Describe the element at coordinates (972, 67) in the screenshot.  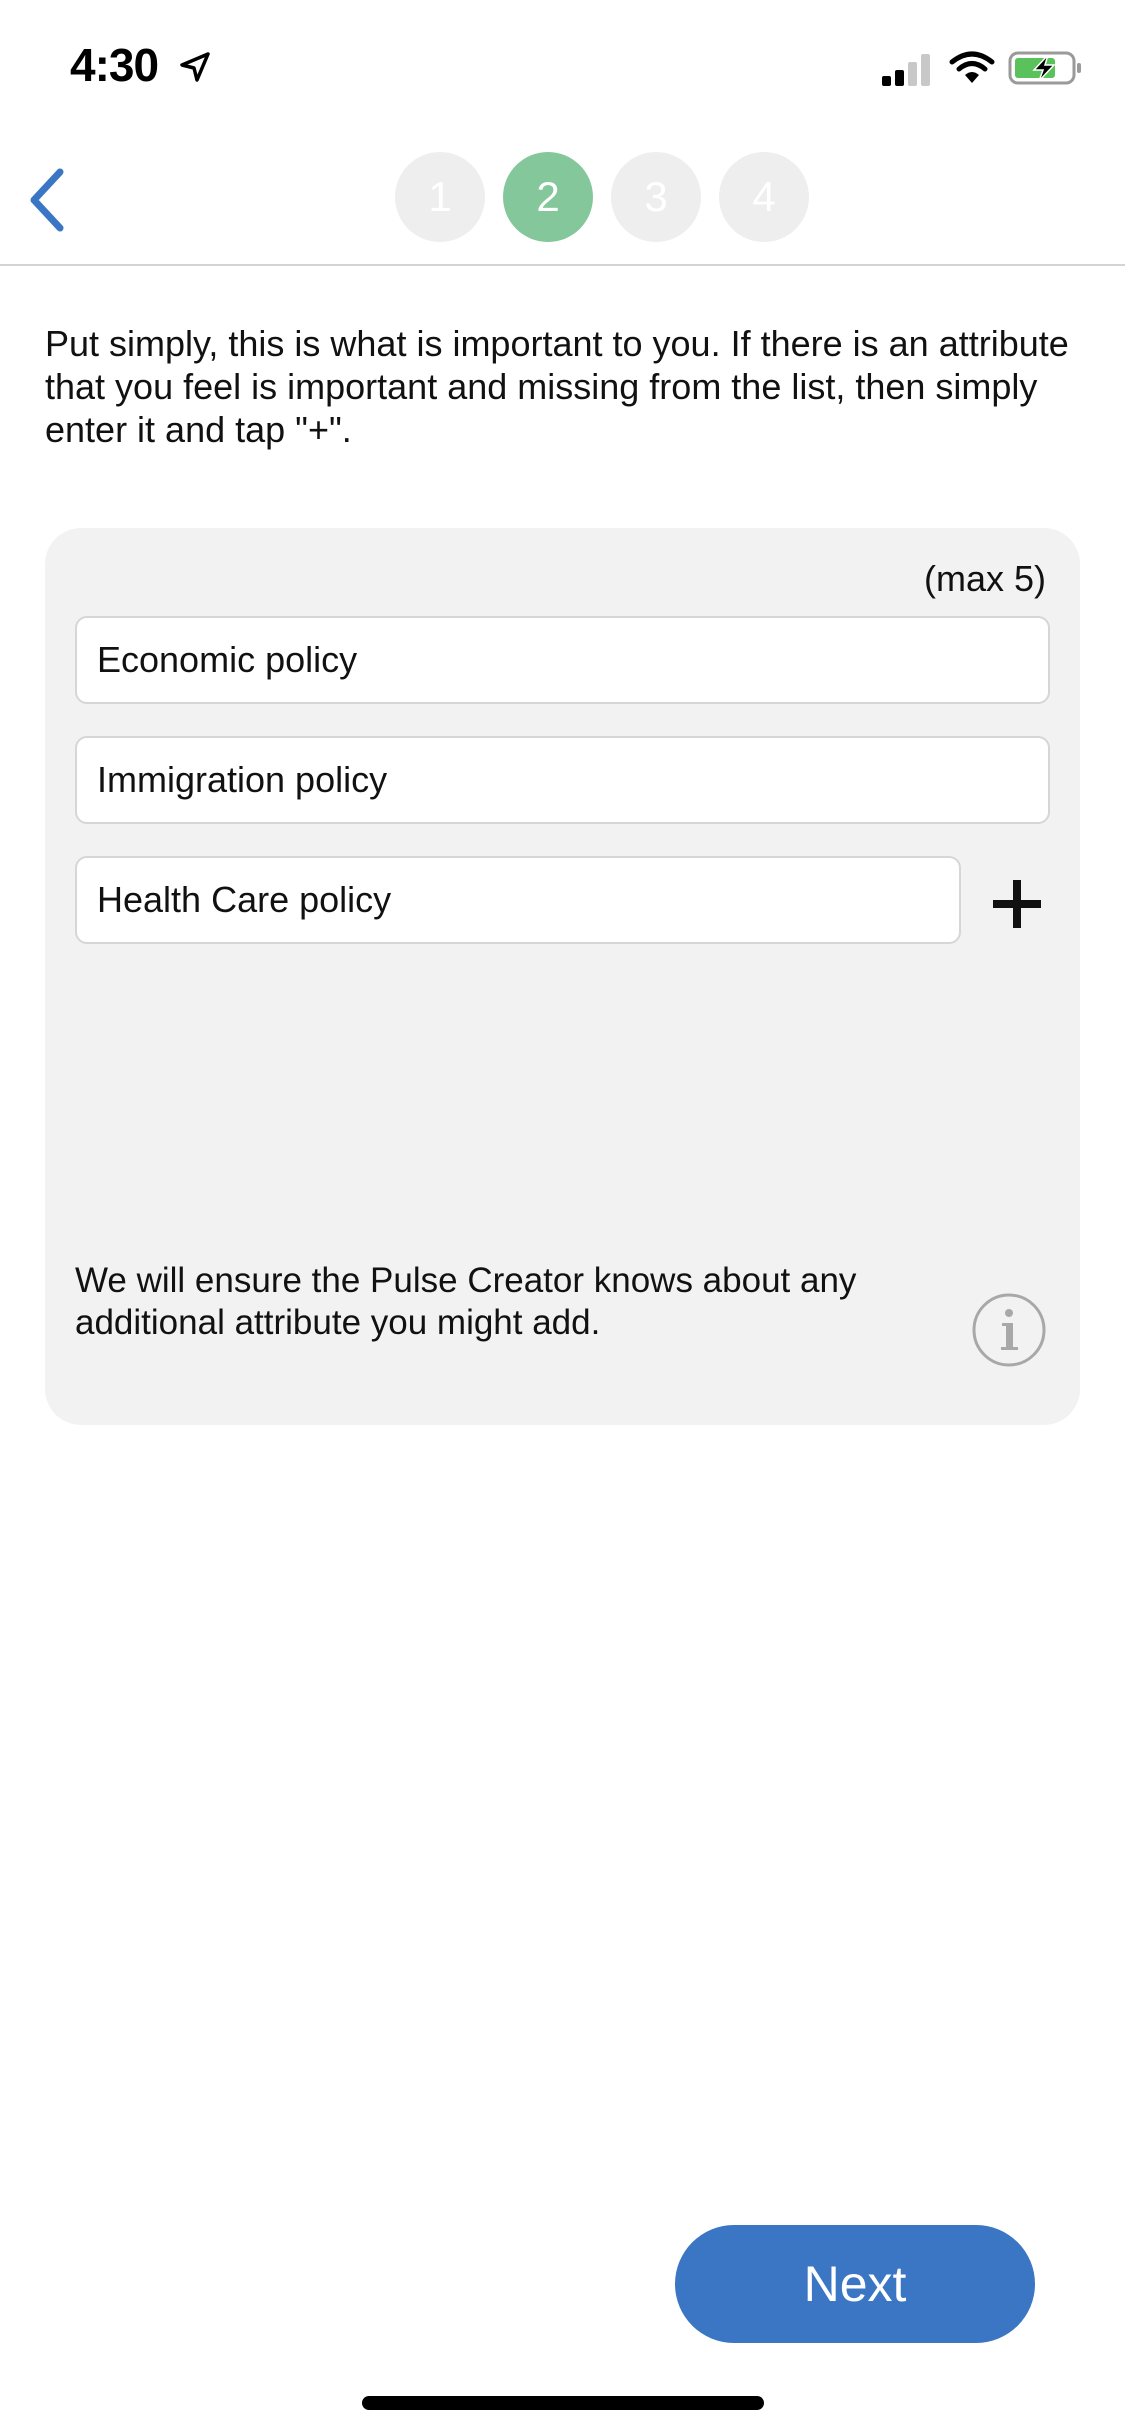
I see `wifi-icon` at that location.